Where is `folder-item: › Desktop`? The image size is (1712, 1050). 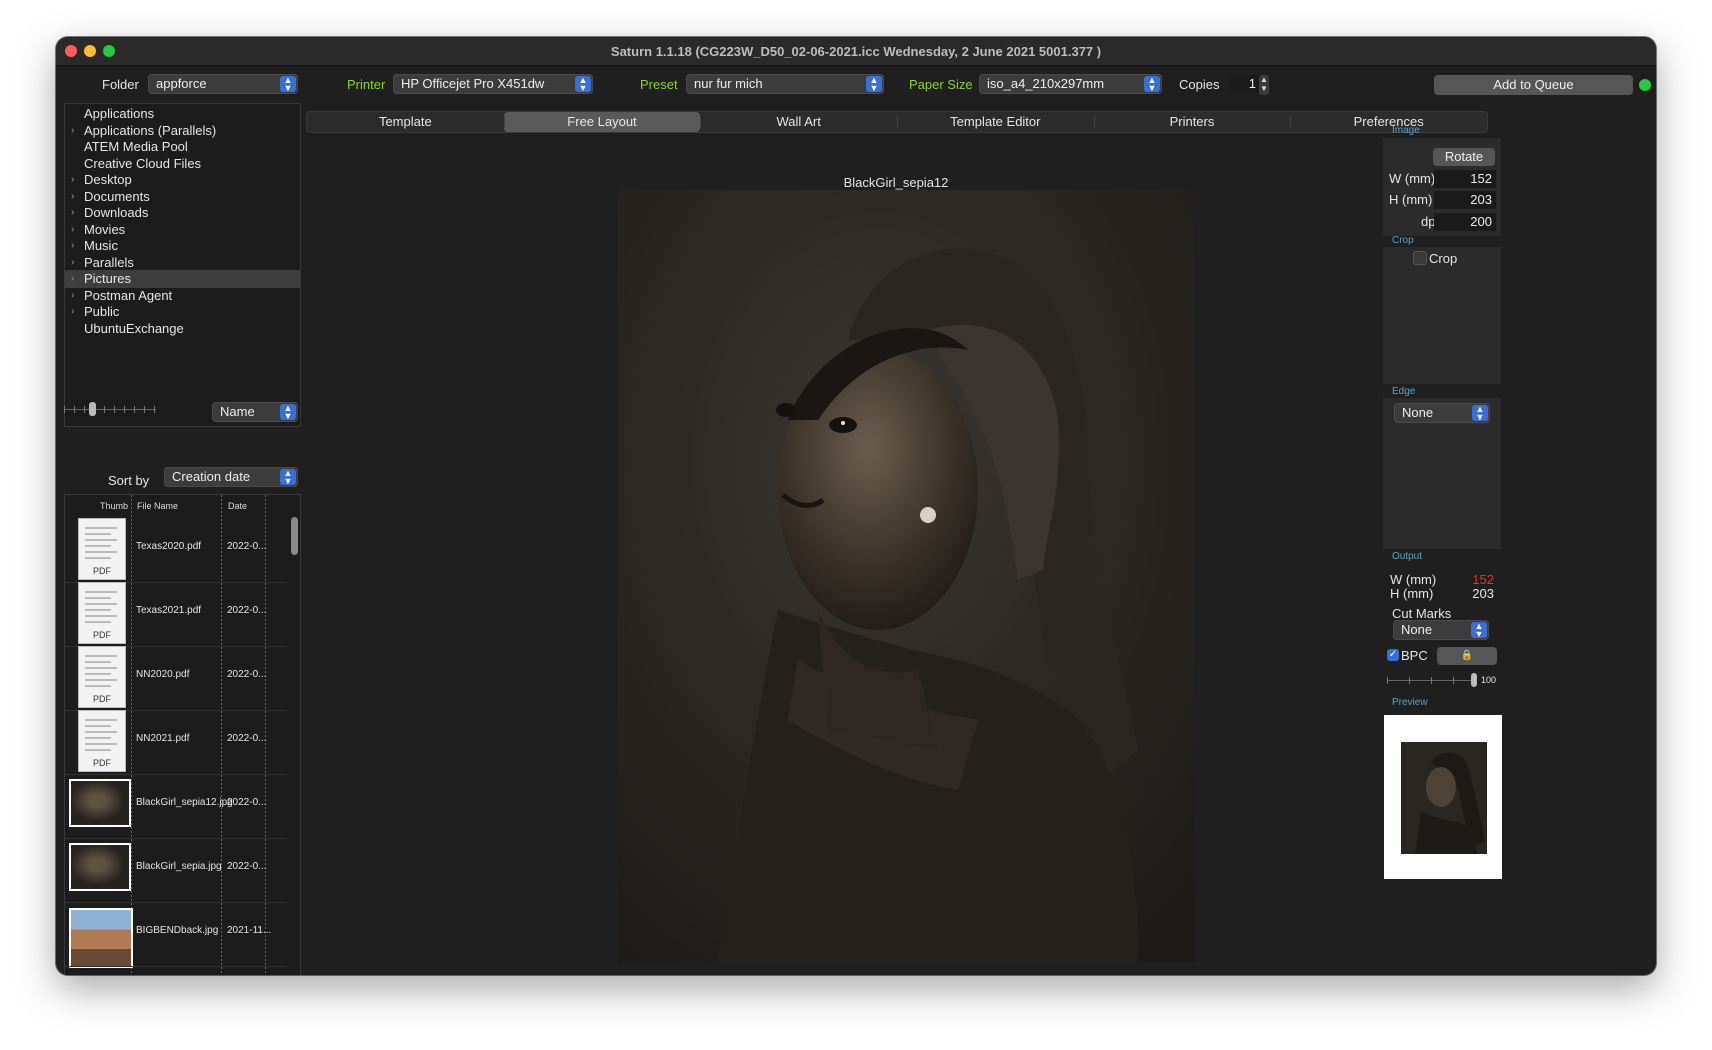
folder-item: › Desktop is located at coordinates (182, 180).